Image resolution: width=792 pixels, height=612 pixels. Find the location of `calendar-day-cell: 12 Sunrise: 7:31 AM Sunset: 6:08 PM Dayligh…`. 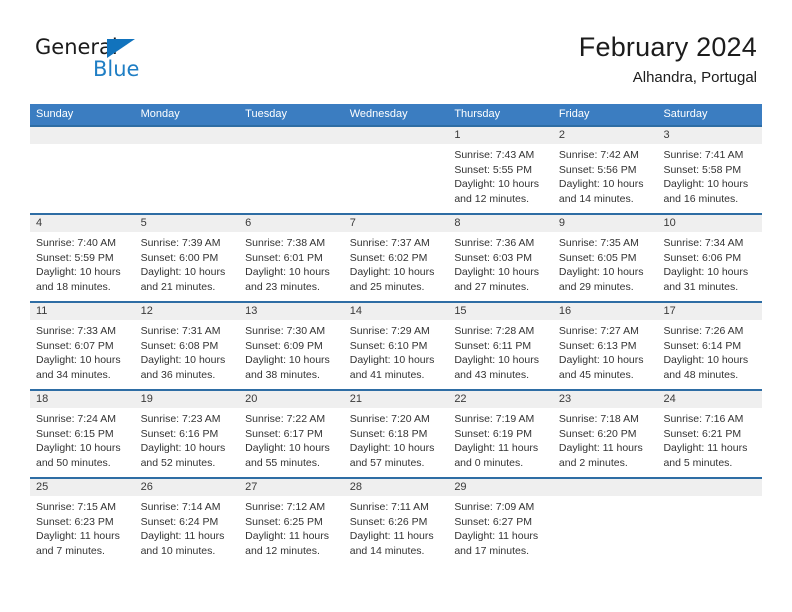

calendar-day-cell: 12 Sunrise: 7:31 AM Sunset: 6:08 PM Dayligh… is located at coordinates (187, 346).